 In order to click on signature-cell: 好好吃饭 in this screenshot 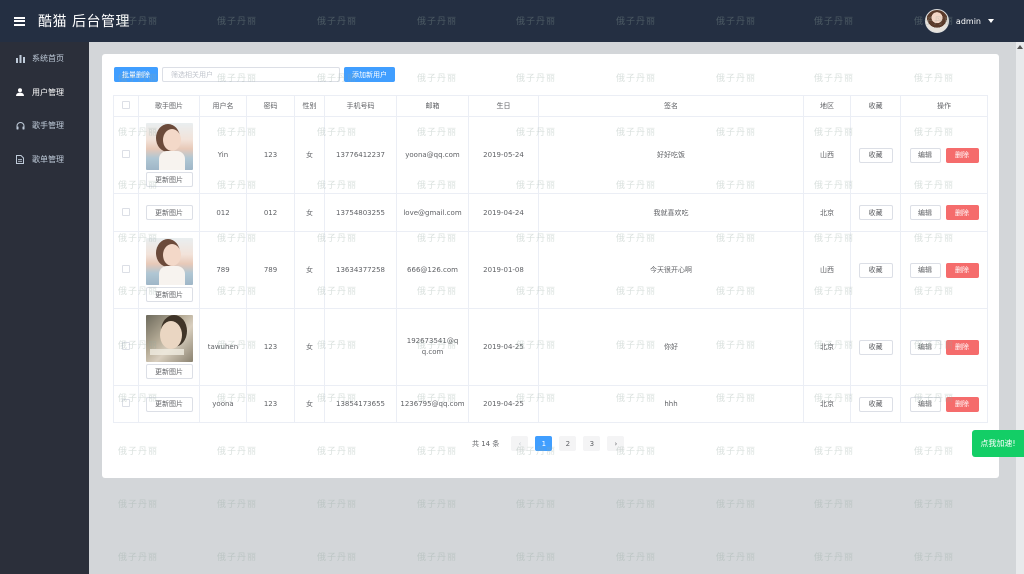, I will do `click(671, 155)`.